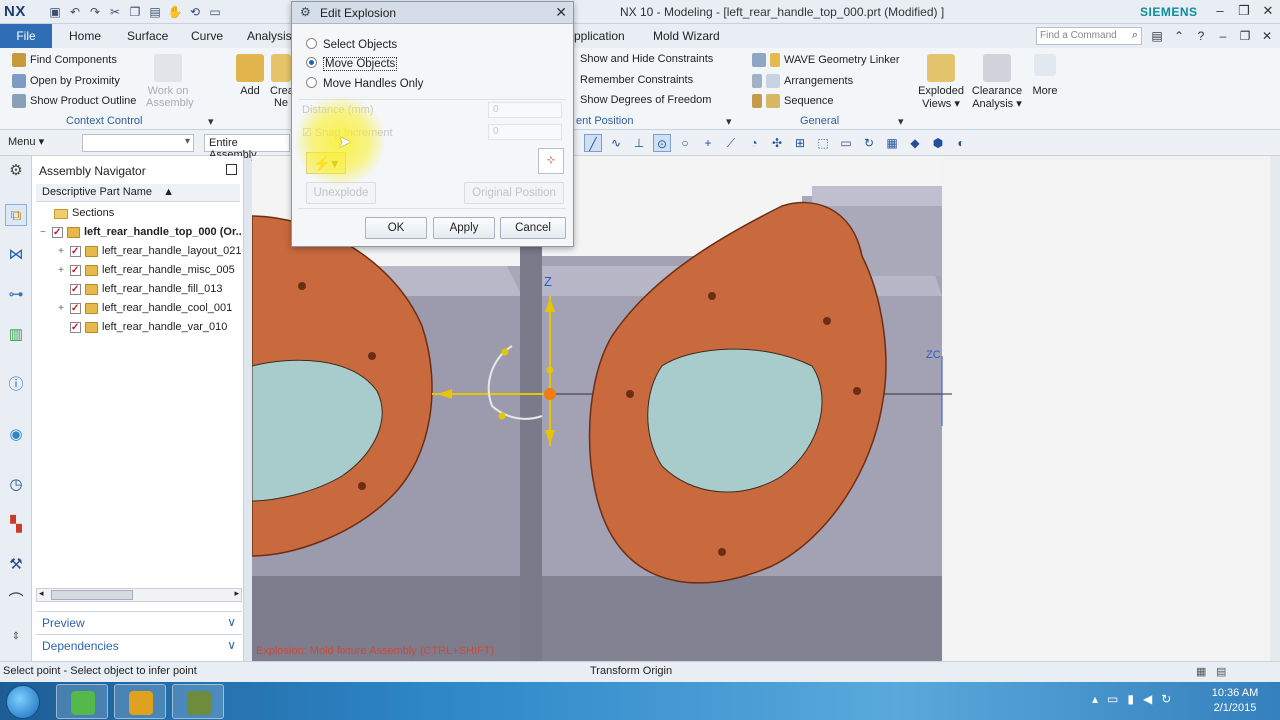 The width and height of the screenshot is (1280, 720). I want to click on hd3d-tools-icon: ⓘ, so click(16, 385).